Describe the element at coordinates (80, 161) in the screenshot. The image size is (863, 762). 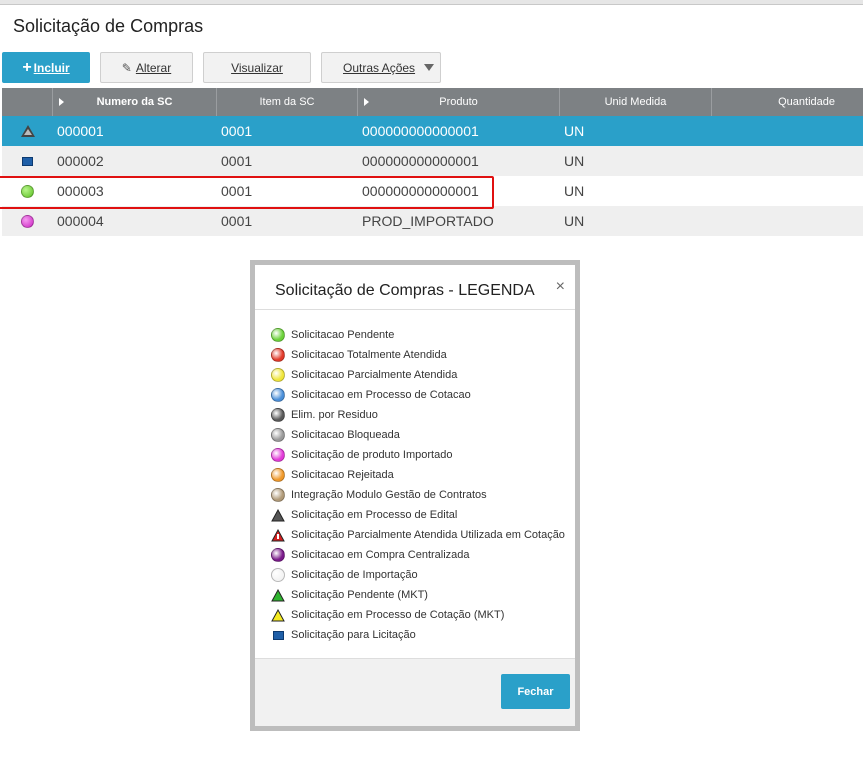
I see `cell-numero: 000002` at that location.